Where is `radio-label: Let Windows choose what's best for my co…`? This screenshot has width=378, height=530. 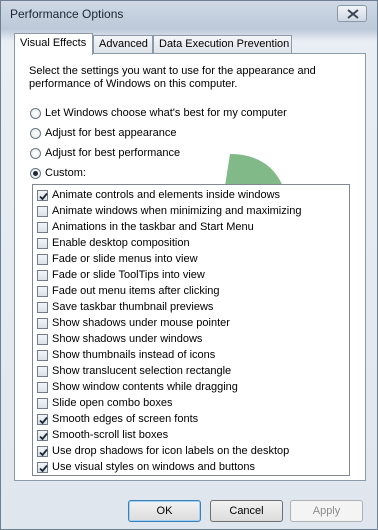 radio-label: Let Windows choose what's best for my co… is located at coordinates (166, 113).